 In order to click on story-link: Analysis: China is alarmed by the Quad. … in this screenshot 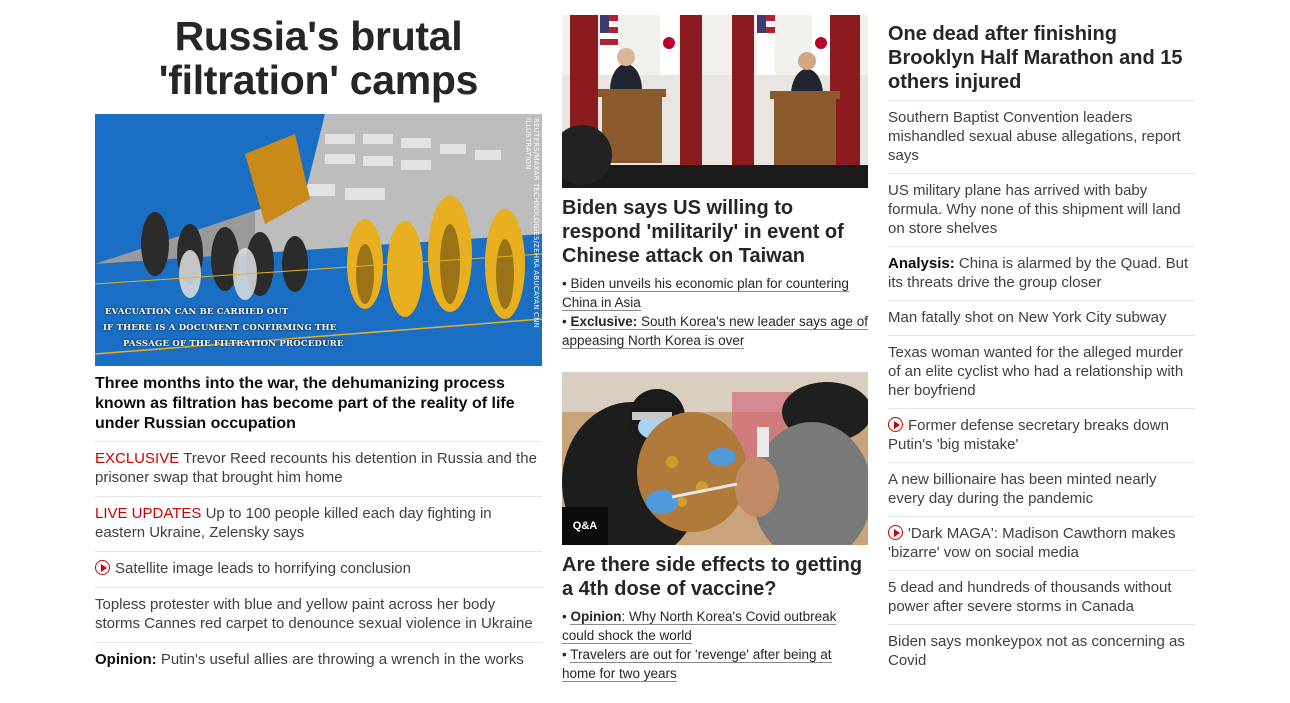, I will do `click(1038, 273)`.